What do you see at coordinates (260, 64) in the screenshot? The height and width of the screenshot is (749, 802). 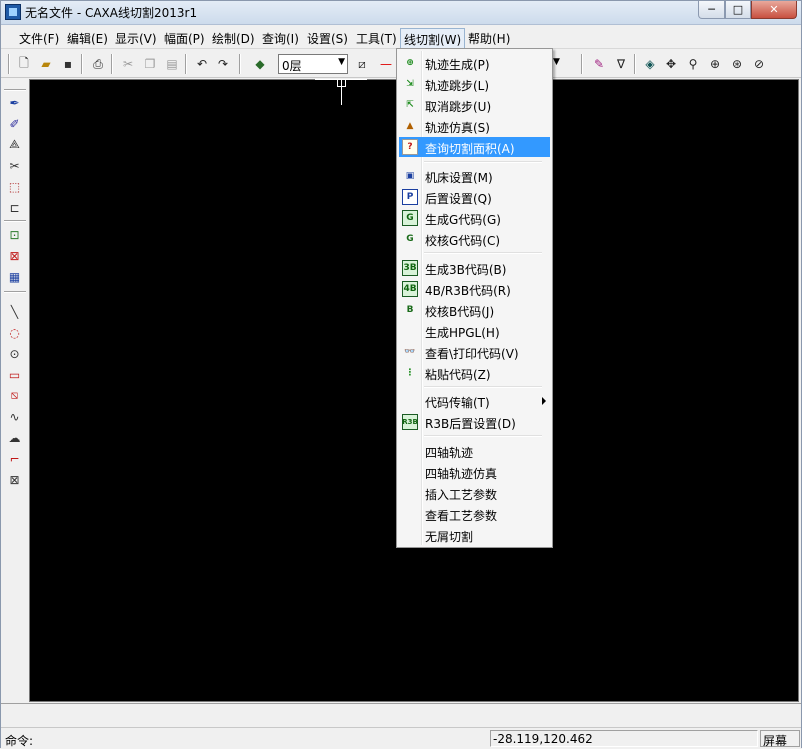 I see `layer-stack-icon: ◆` at bounding box center [260, 64].